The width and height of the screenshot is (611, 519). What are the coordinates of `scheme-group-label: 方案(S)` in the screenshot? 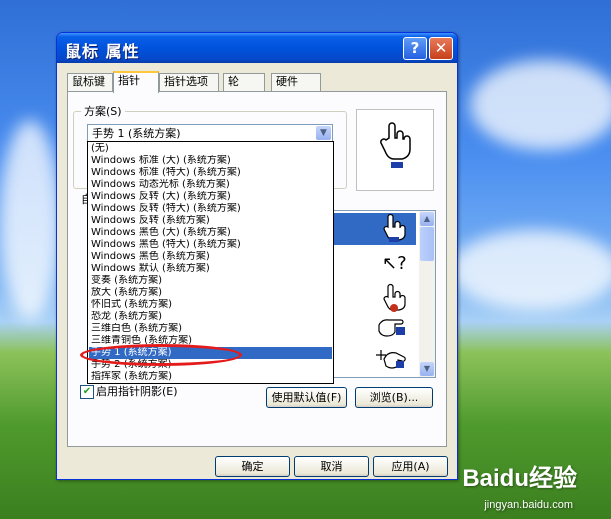 It's located at (103, 111).